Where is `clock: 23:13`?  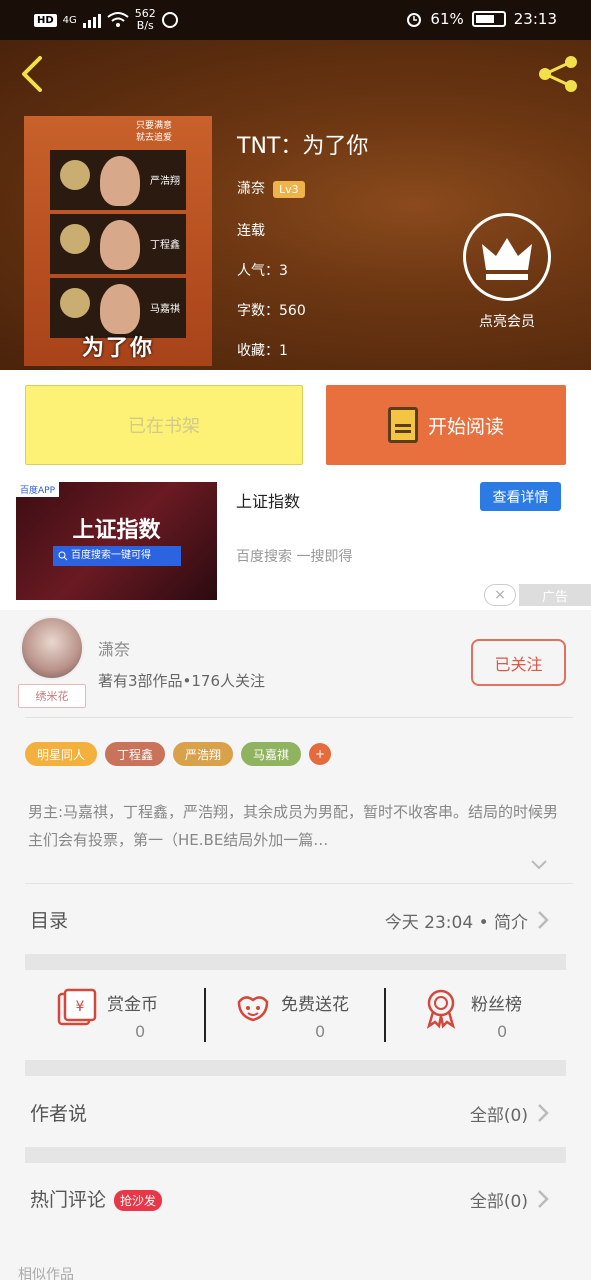
clock: 23:13 is located at coordinates (535, 19).